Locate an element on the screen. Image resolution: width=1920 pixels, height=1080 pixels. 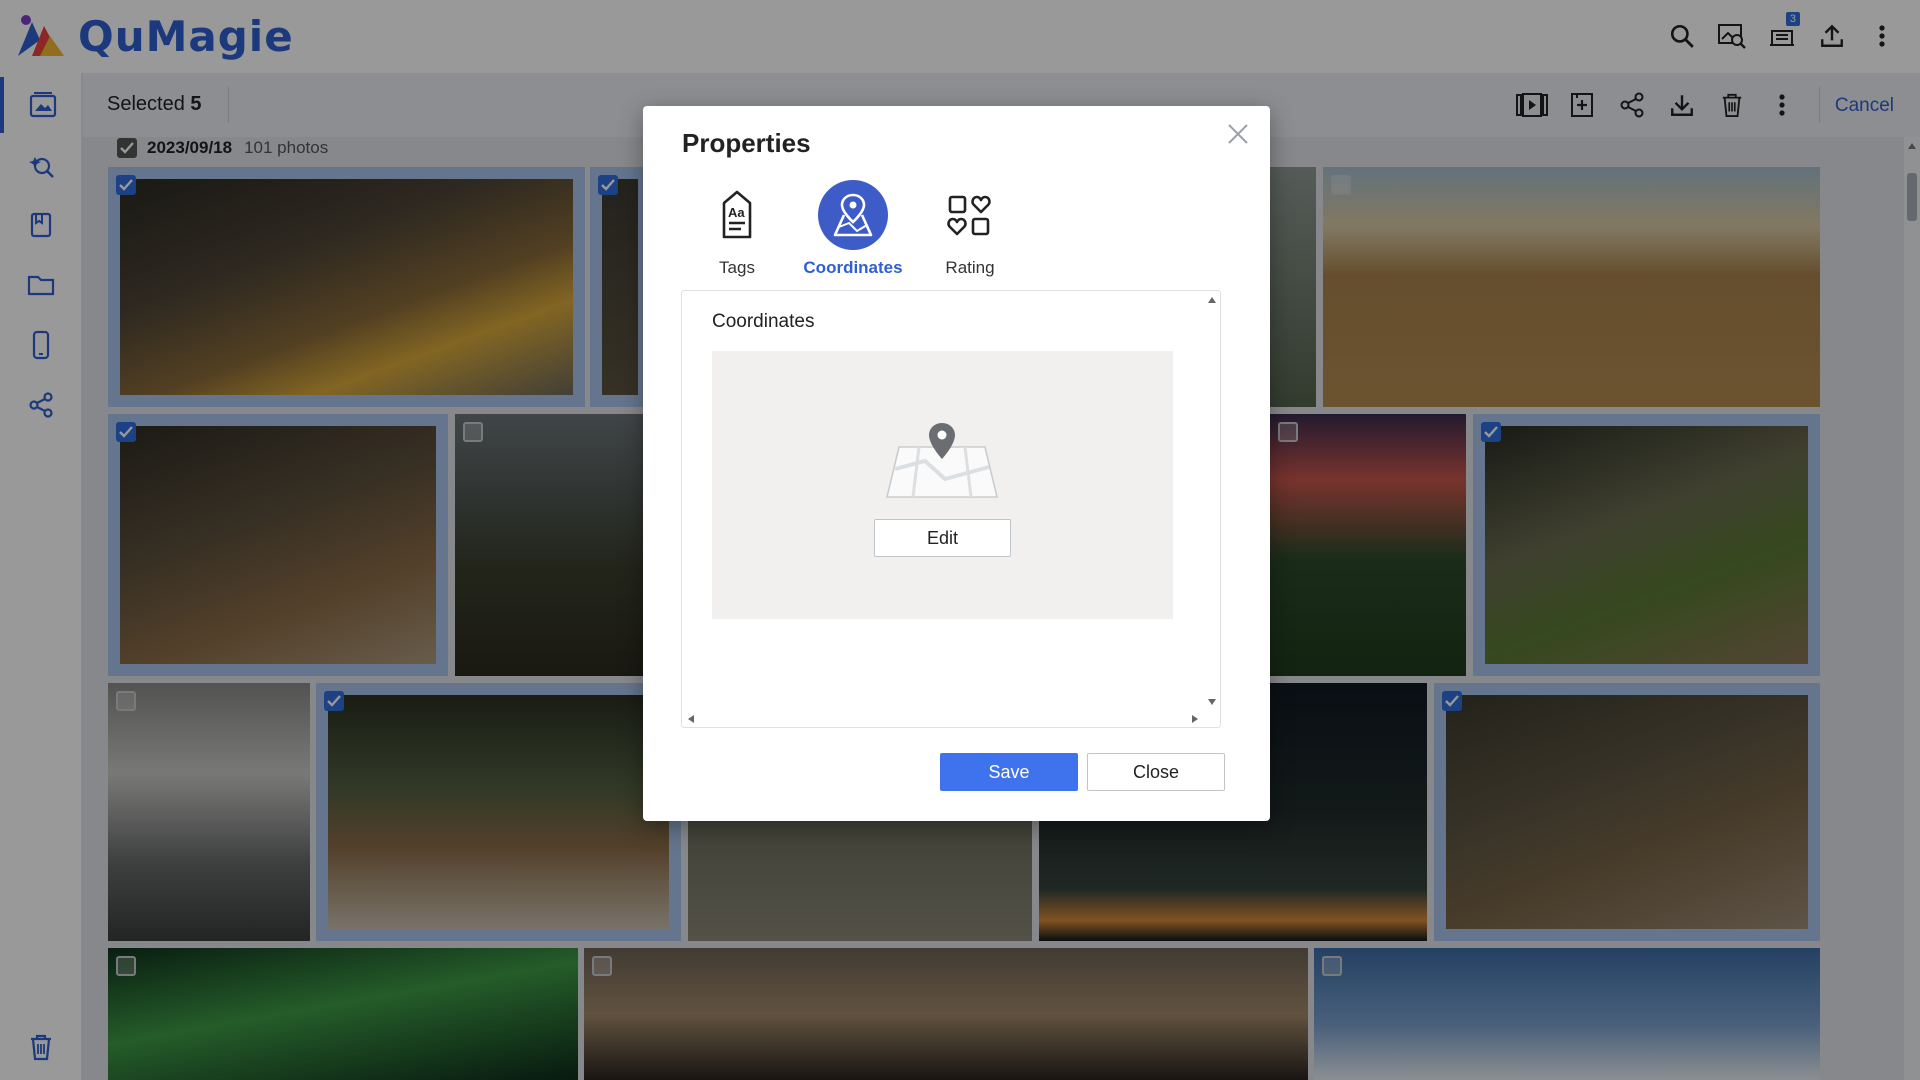
map-placeholder: Edit is located at coordinates (942, 485).